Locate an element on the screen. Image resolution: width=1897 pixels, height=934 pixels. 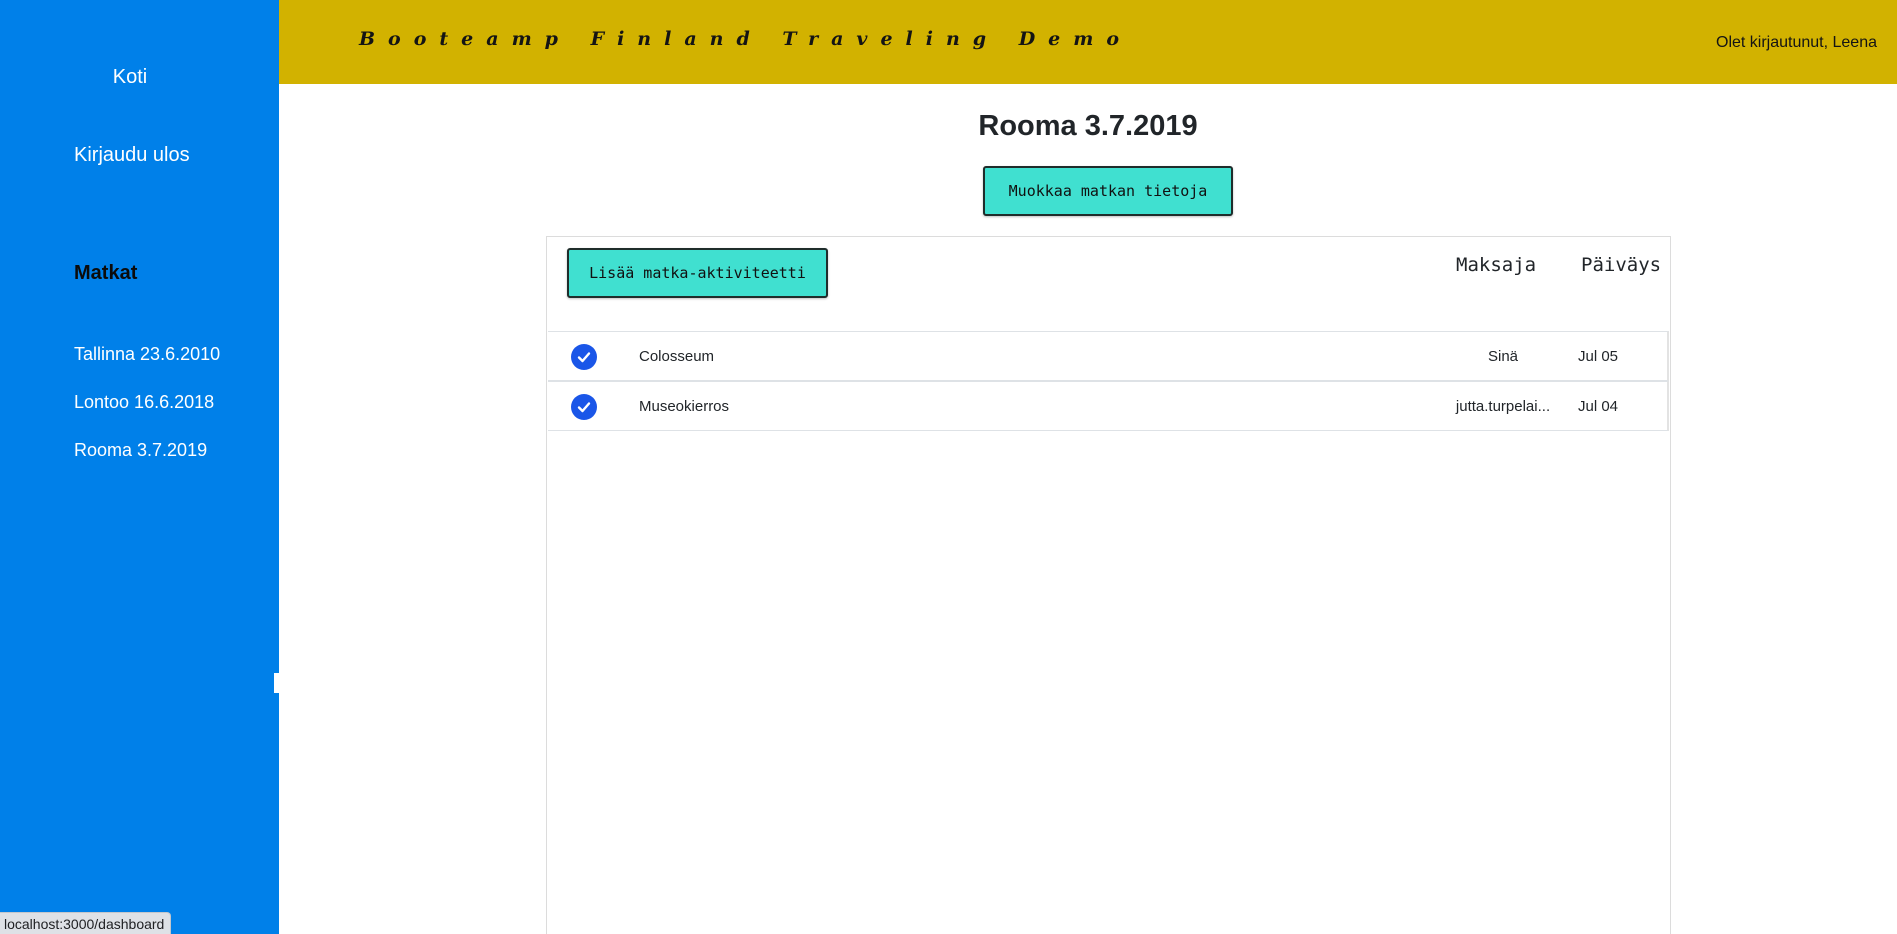
brand-title: Booteamp Finland Traveling Demo is located at coordinates (746, 39).